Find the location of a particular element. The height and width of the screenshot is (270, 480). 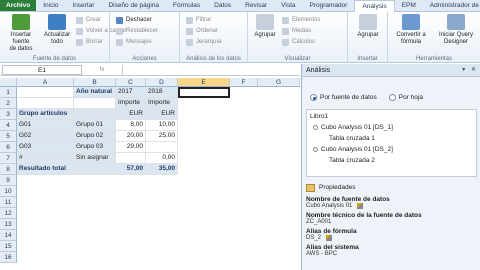

elements-button: Elementos is located at coordinates (301, 20).